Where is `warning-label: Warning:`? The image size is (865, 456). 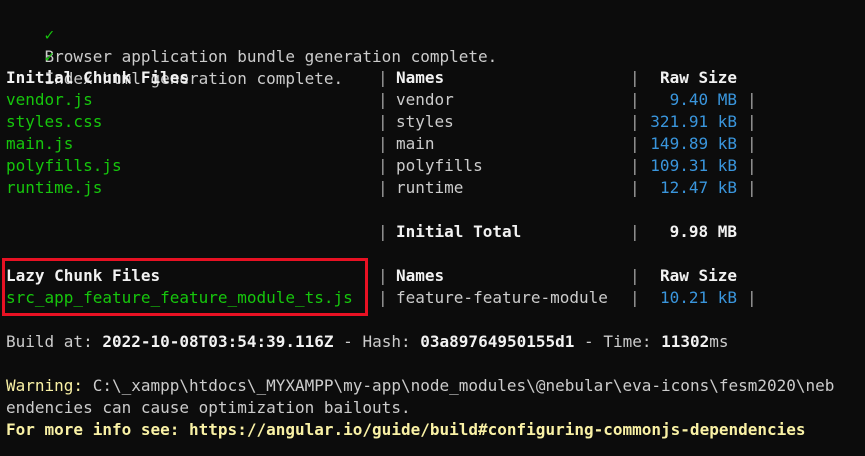
warning-label: Warning: is located at coordinates (45, 385).